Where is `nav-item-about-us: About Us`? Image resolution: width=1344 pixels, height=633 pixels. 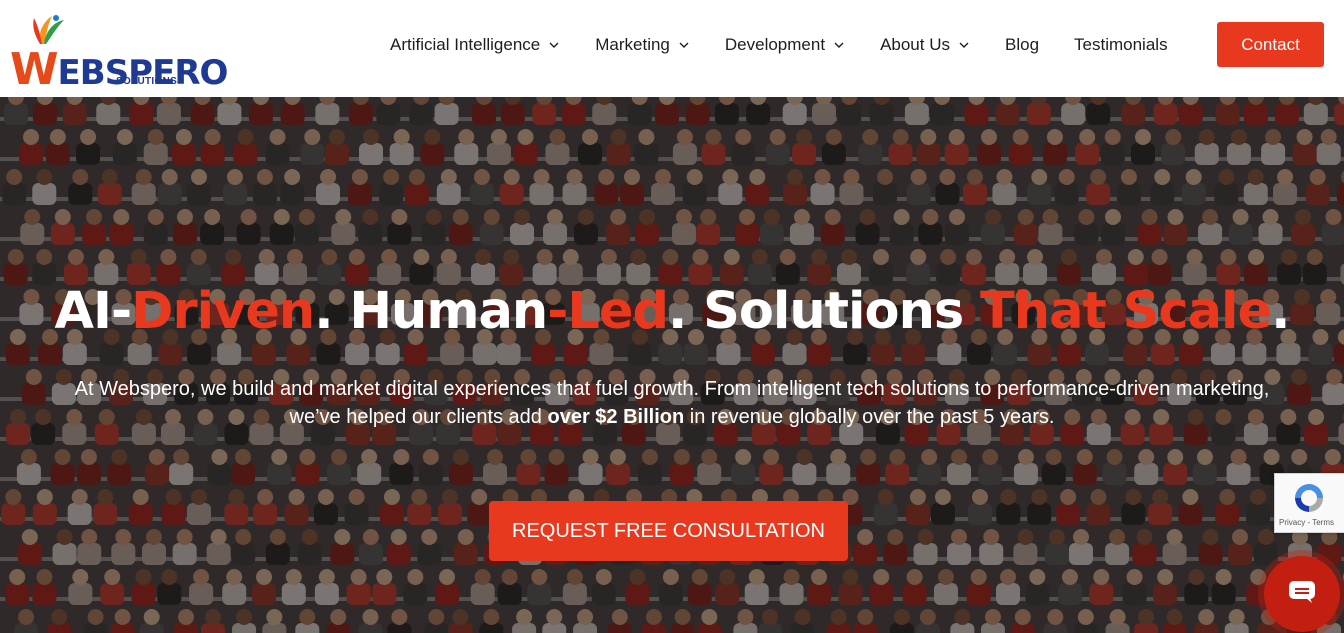
nav-item-about-us: About Us is located at coordinates (925, 45).